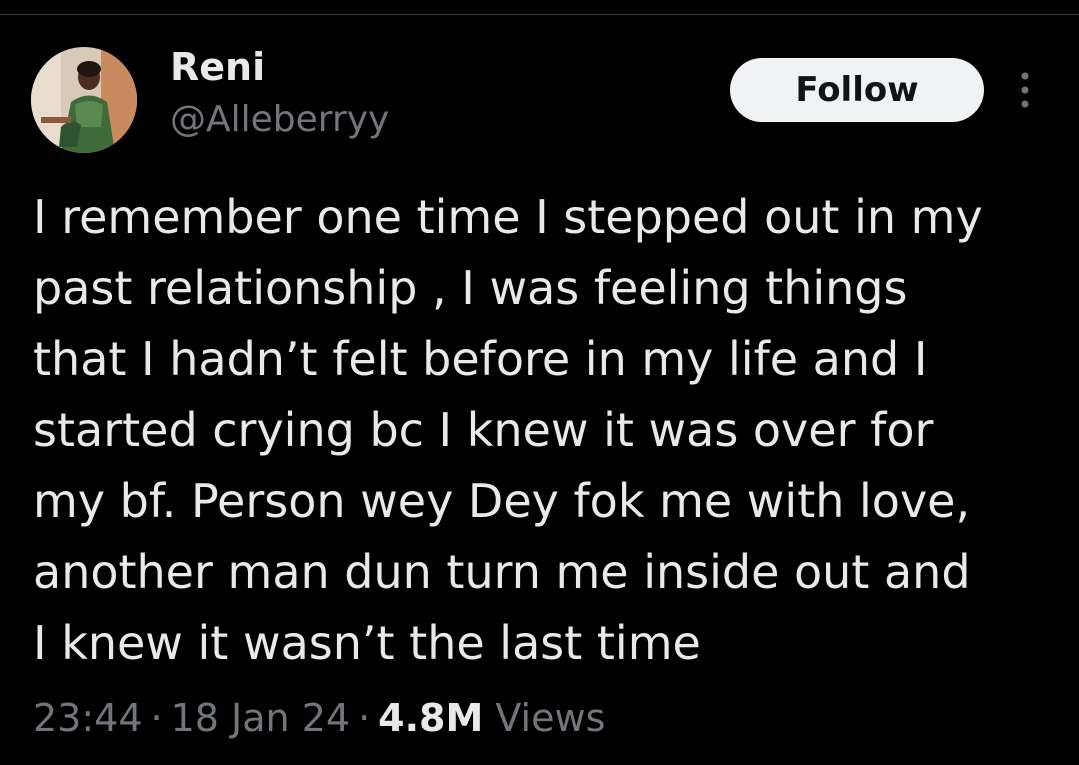  I want to click on more-options-button, so click(1025, 90).